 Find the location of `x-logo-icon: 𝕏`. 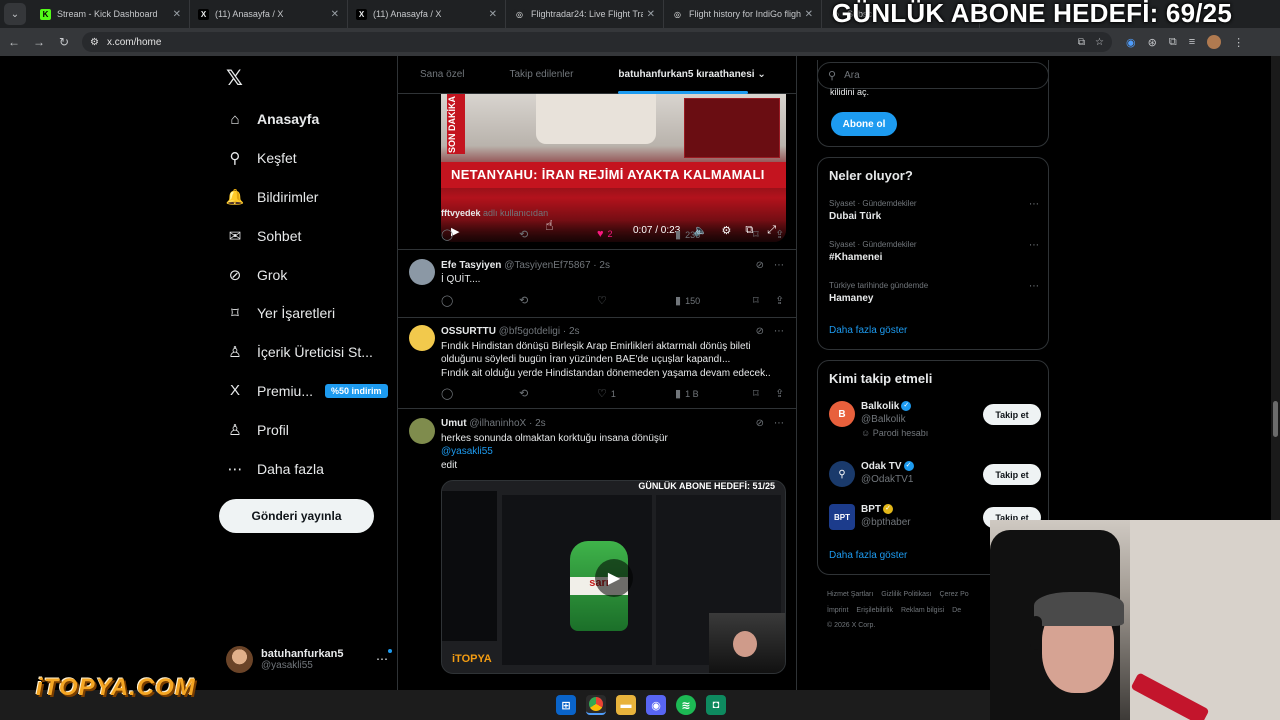

x-logo-icon: 𝕏 is located at coordinates (236, 78).